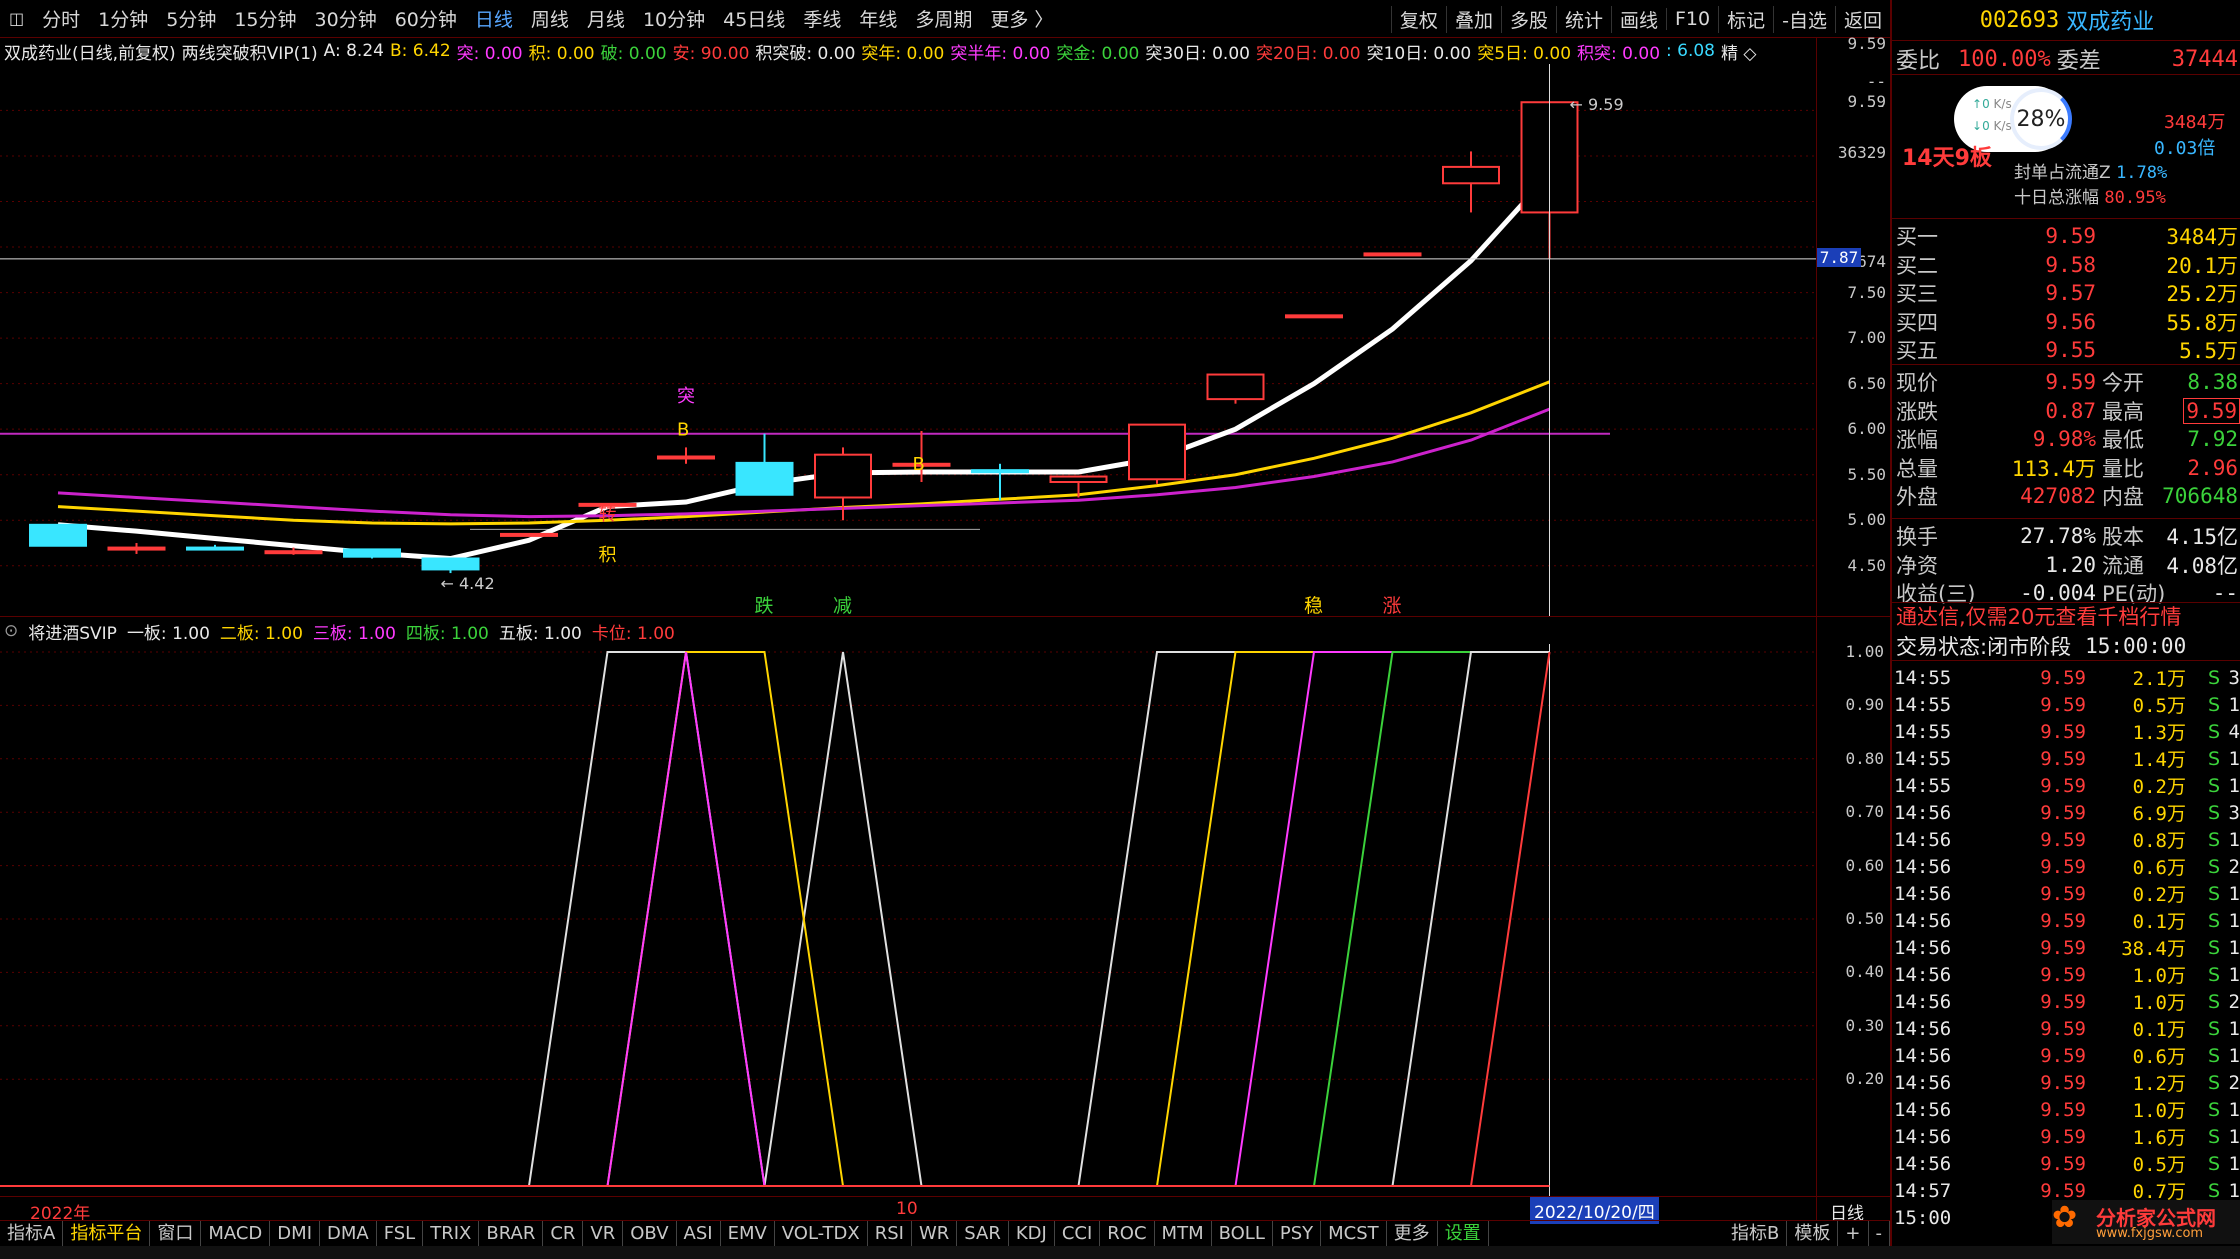  What do you see at coordinates (32, 1233) in the screenshot?
I see `indicator-tab-0: 指标A` at bounding box center [32, 1233].